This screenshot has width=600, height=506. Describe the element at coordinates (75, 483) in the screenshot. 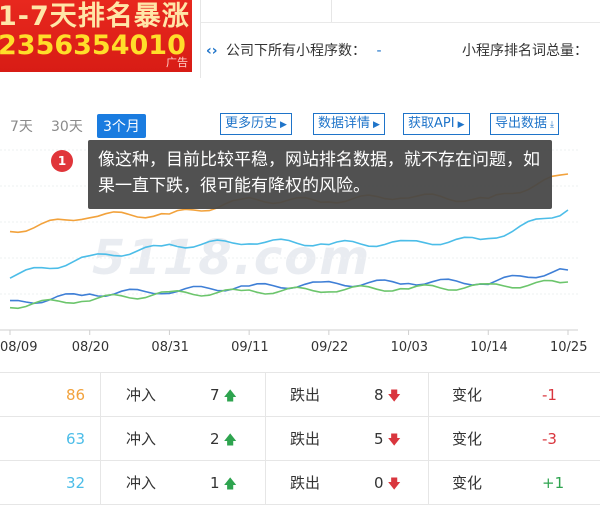

I see `row-value: 32` at that location.